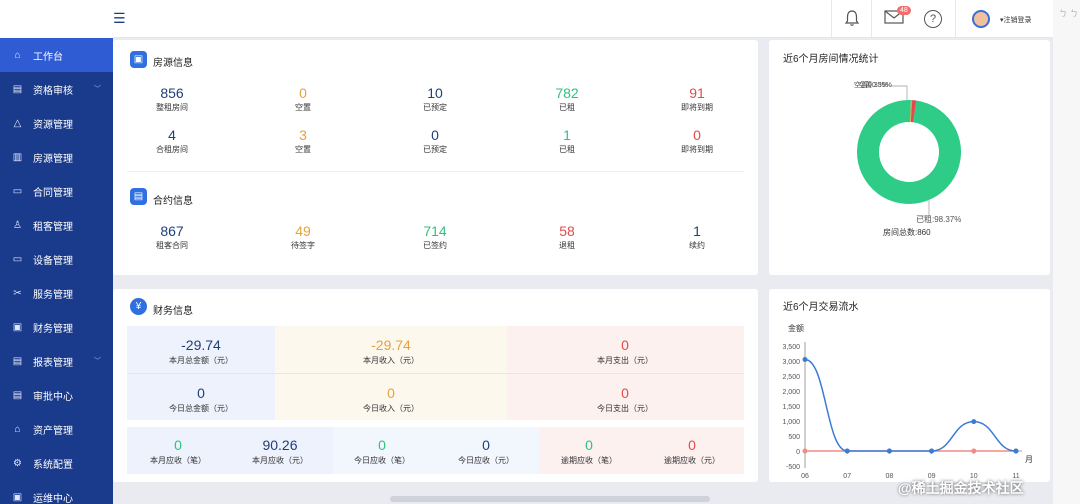 Image resolution: width=1080 pixels, height=504 pixels. Describe the element at coordinates (303, 141) in the screenshot. I see `stat-item: 3 空置` at that location.